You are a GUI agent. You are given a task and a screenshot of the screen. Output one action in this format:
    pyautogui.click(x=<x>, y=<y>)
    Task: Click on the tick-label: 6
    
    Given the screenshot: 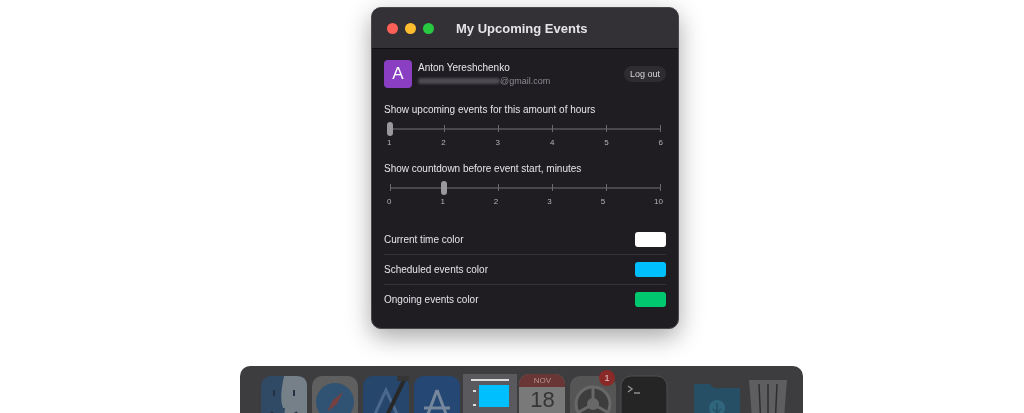 What is the action you would take?
    pyautogui.click(x=660, y=142)
    